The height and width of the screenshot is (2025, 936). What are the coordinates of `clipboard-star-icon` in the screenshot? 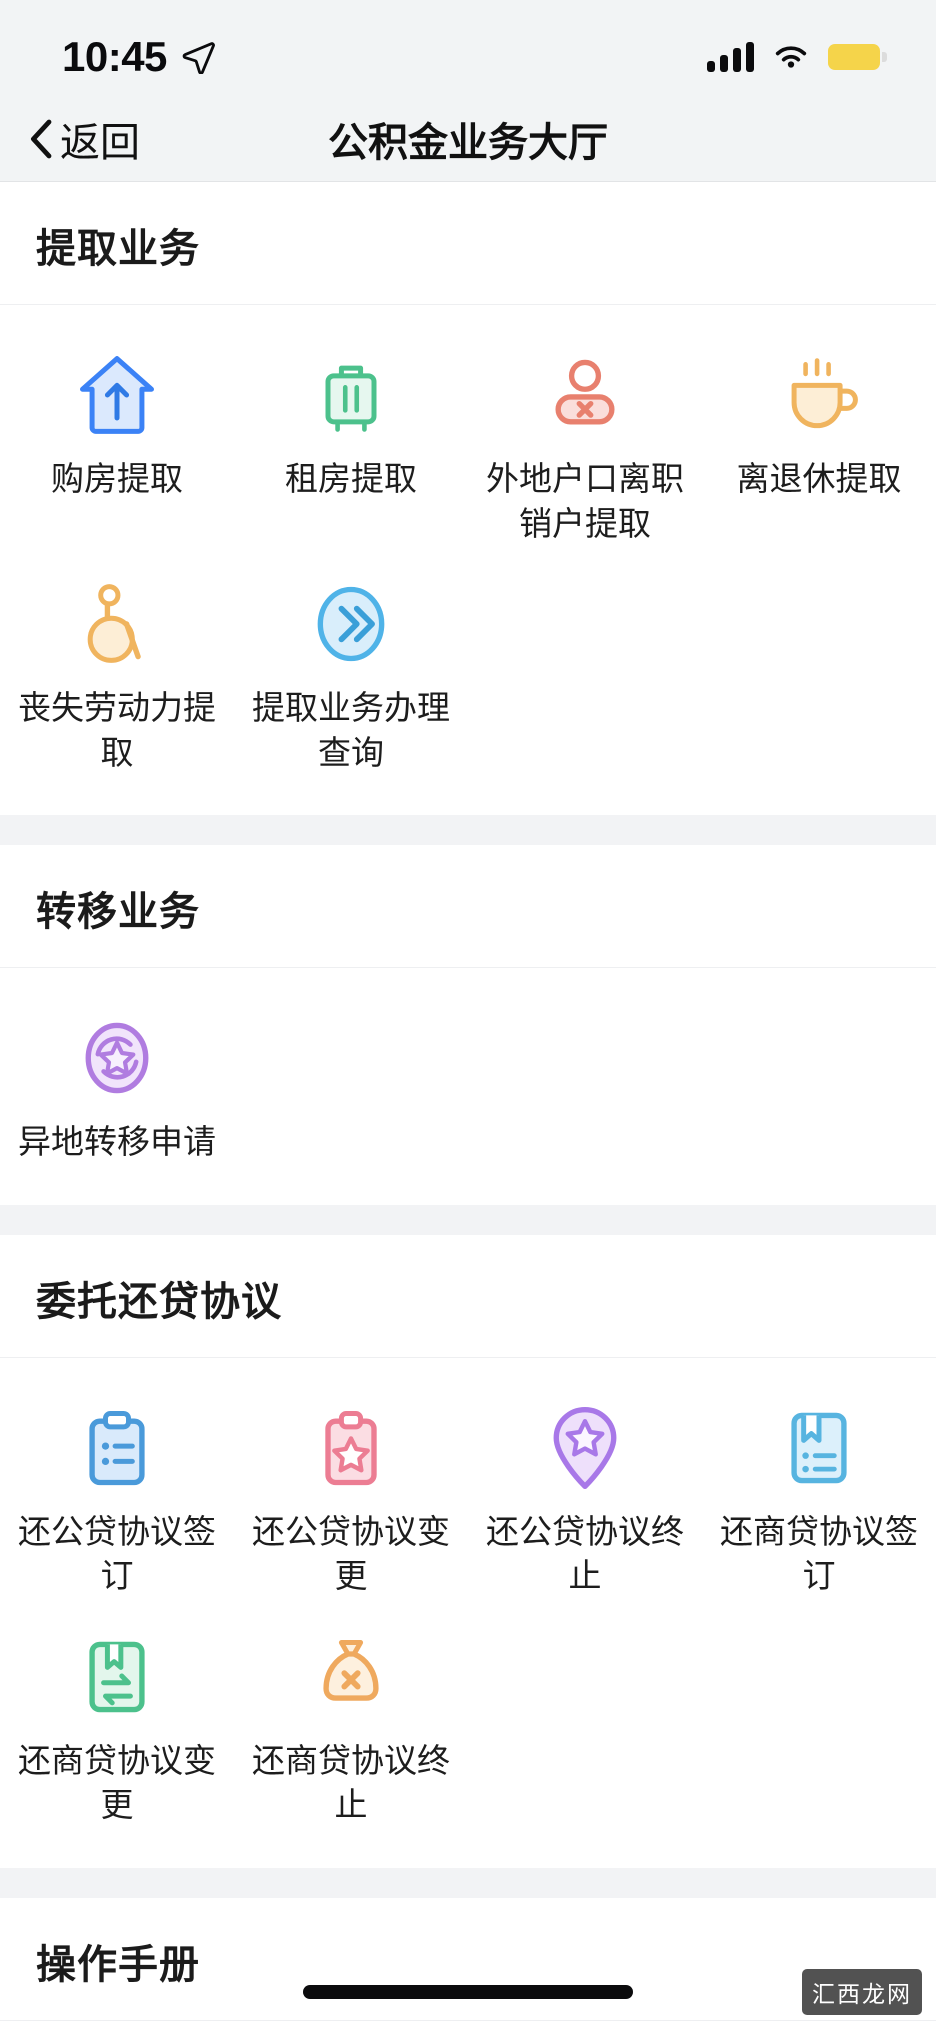 It's located at (351, 1448).